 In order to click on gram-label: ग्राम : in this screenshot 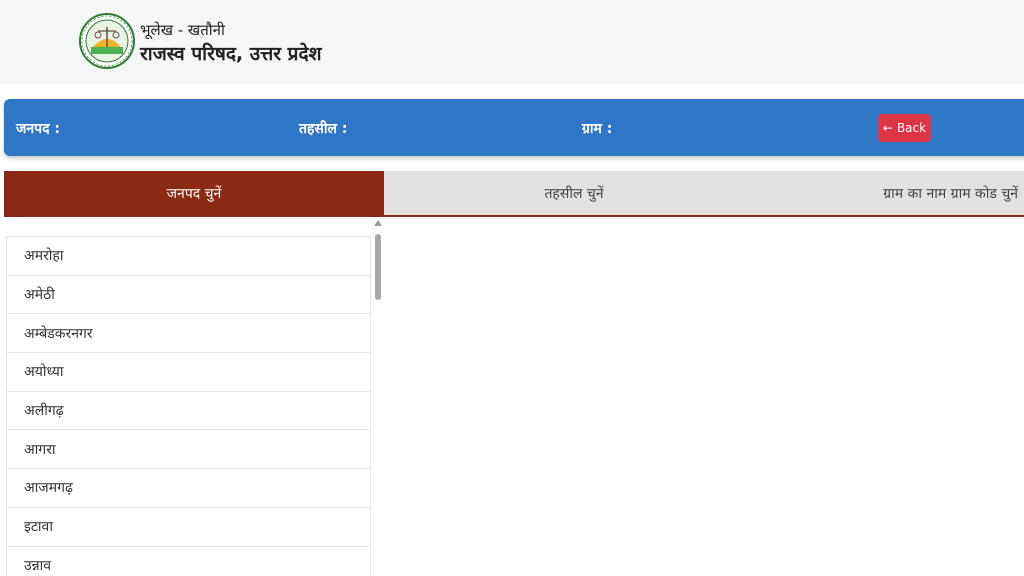, I will do `click(597, 129)`.